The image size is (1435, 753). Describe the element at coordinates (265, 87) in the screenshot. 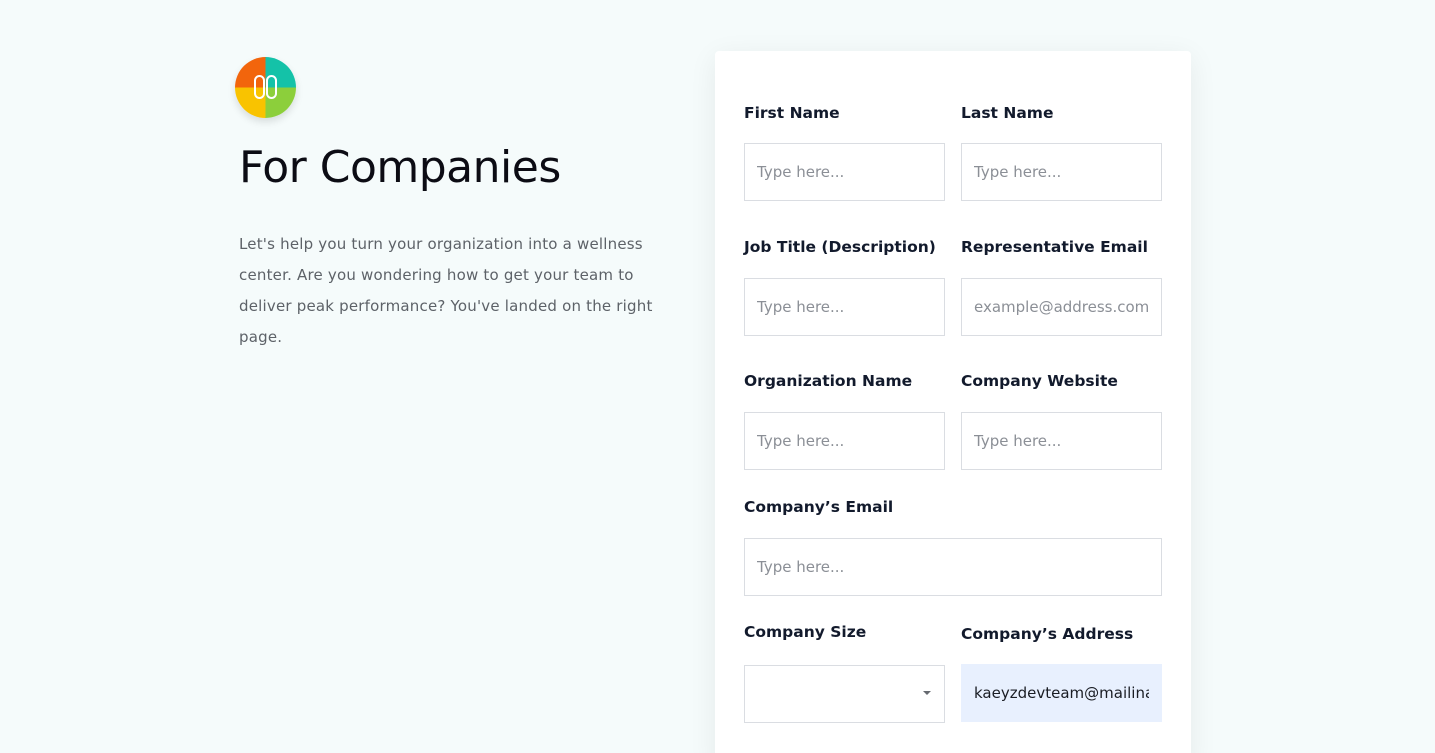

I see `wellness-logo-icon` at that location.